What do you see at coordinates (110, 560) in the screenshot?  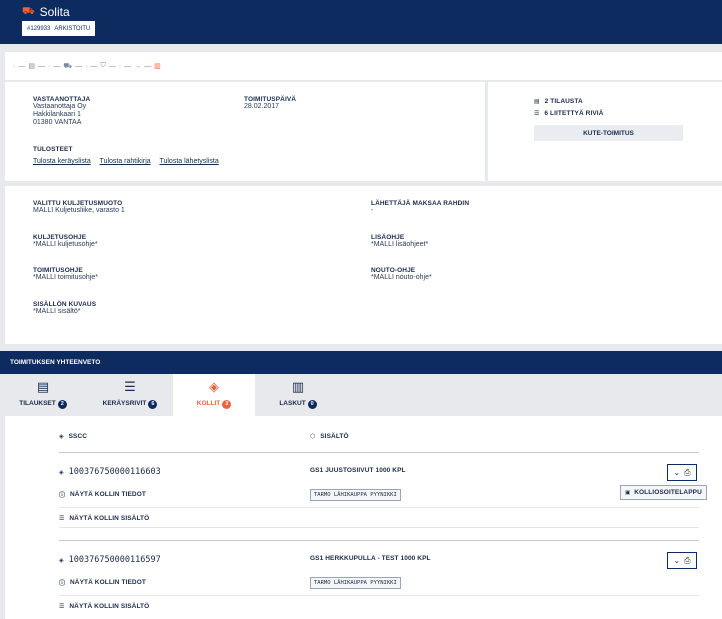 I see `parcel-sscc: ◈ 100376750000116597` at bounding box center [110, 560].